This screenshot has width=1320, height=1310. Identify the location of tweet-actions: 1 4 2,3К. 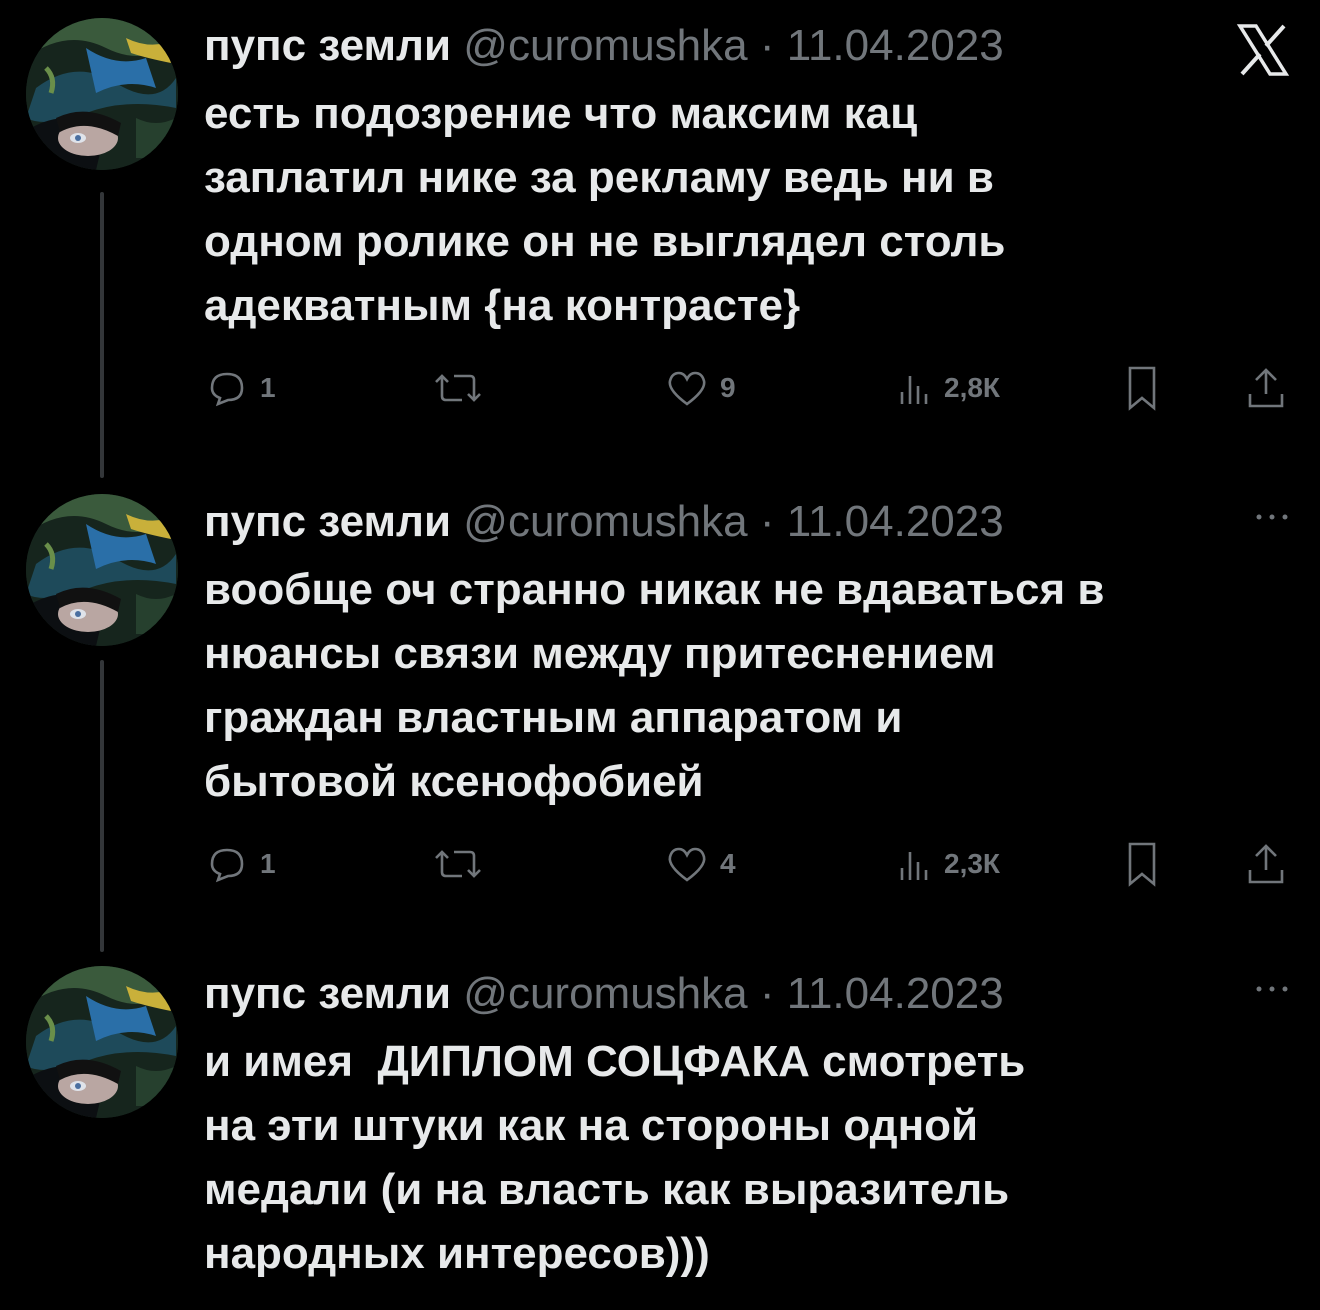
(749, 864).